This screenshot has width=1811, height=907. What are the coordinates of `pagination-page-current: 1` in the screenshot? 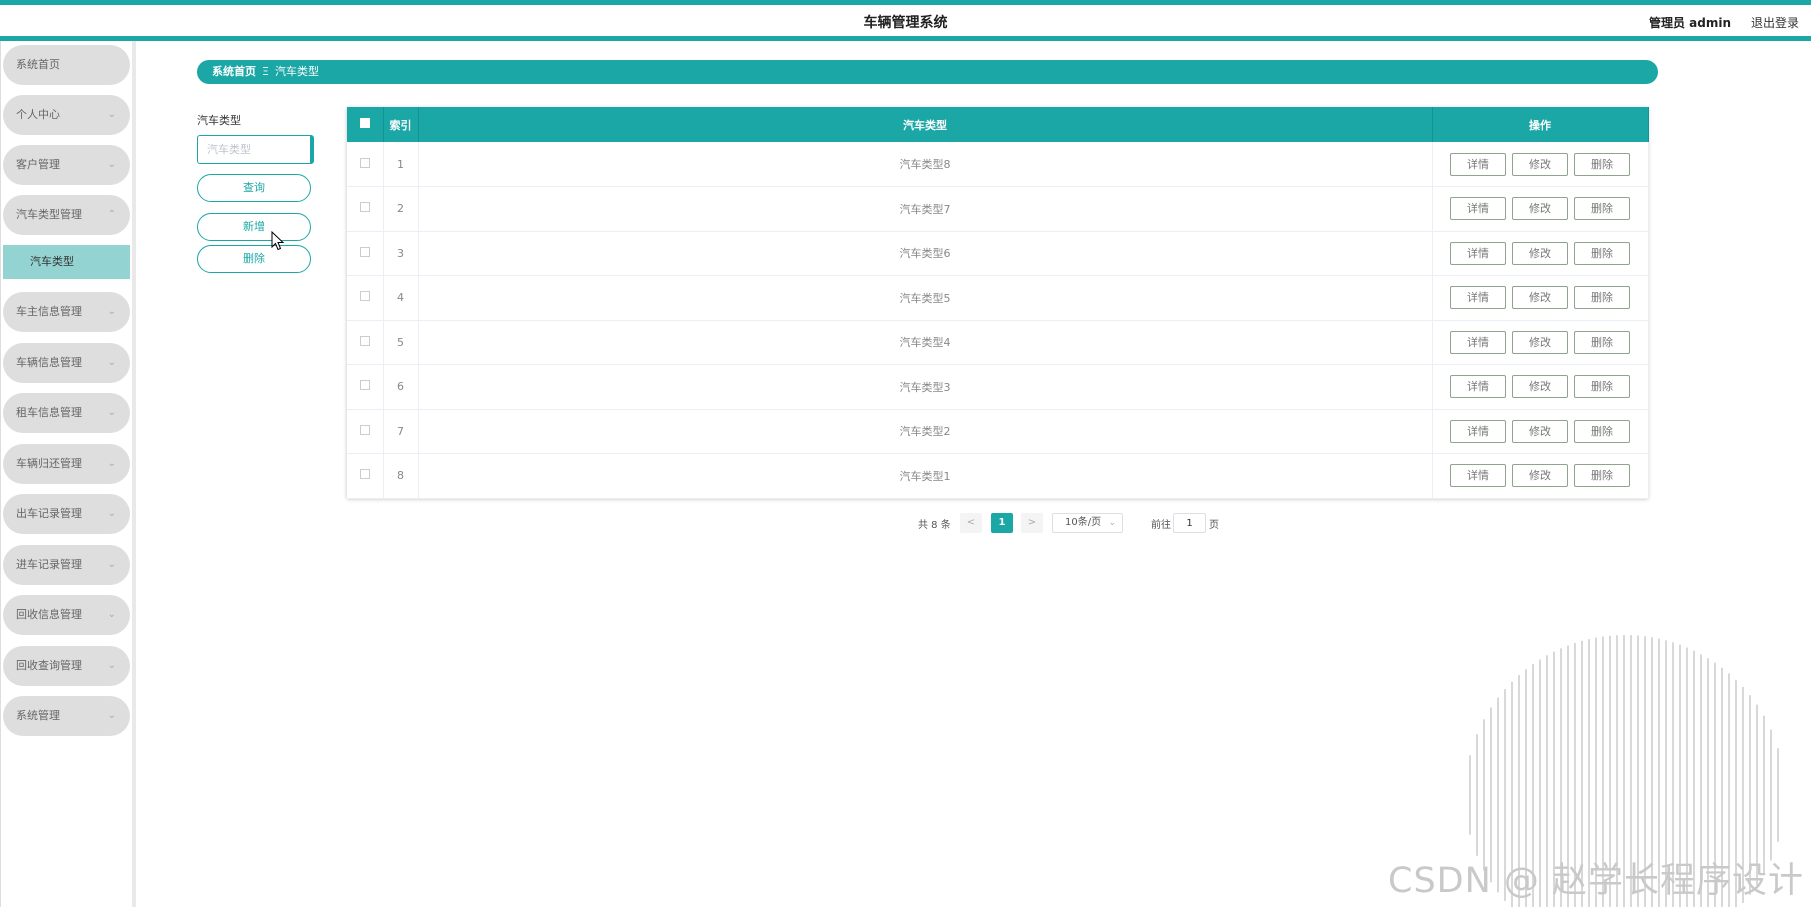 It's located at (1002, 523).